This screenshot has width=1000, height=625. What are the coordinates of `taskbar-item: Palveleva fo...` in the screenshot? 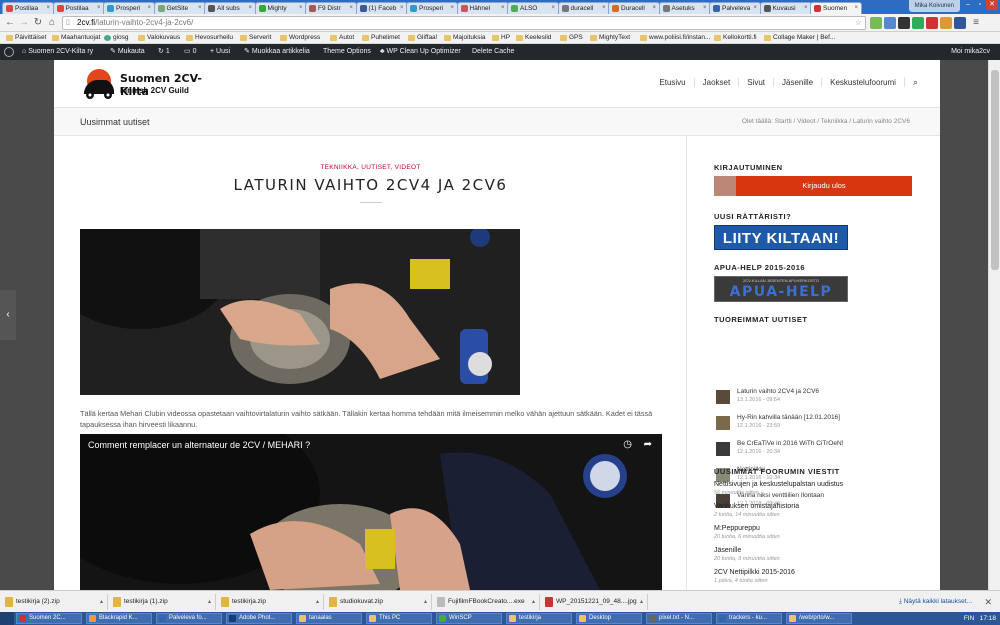 It's located at (189, 618).